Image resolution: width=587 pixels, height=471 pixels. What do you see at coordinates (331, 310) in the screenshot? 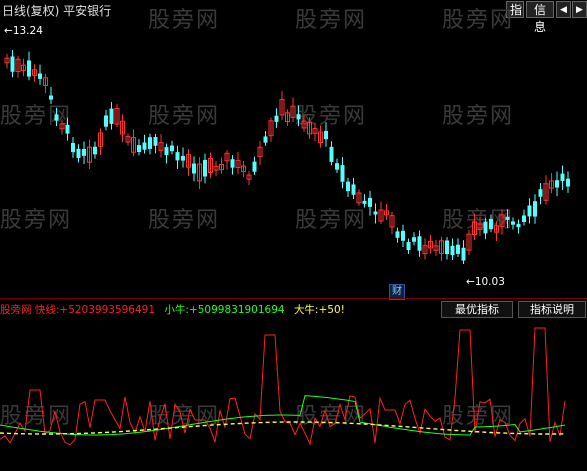
I see `big-bull-value: +50!` at bounding box center [331, 310].